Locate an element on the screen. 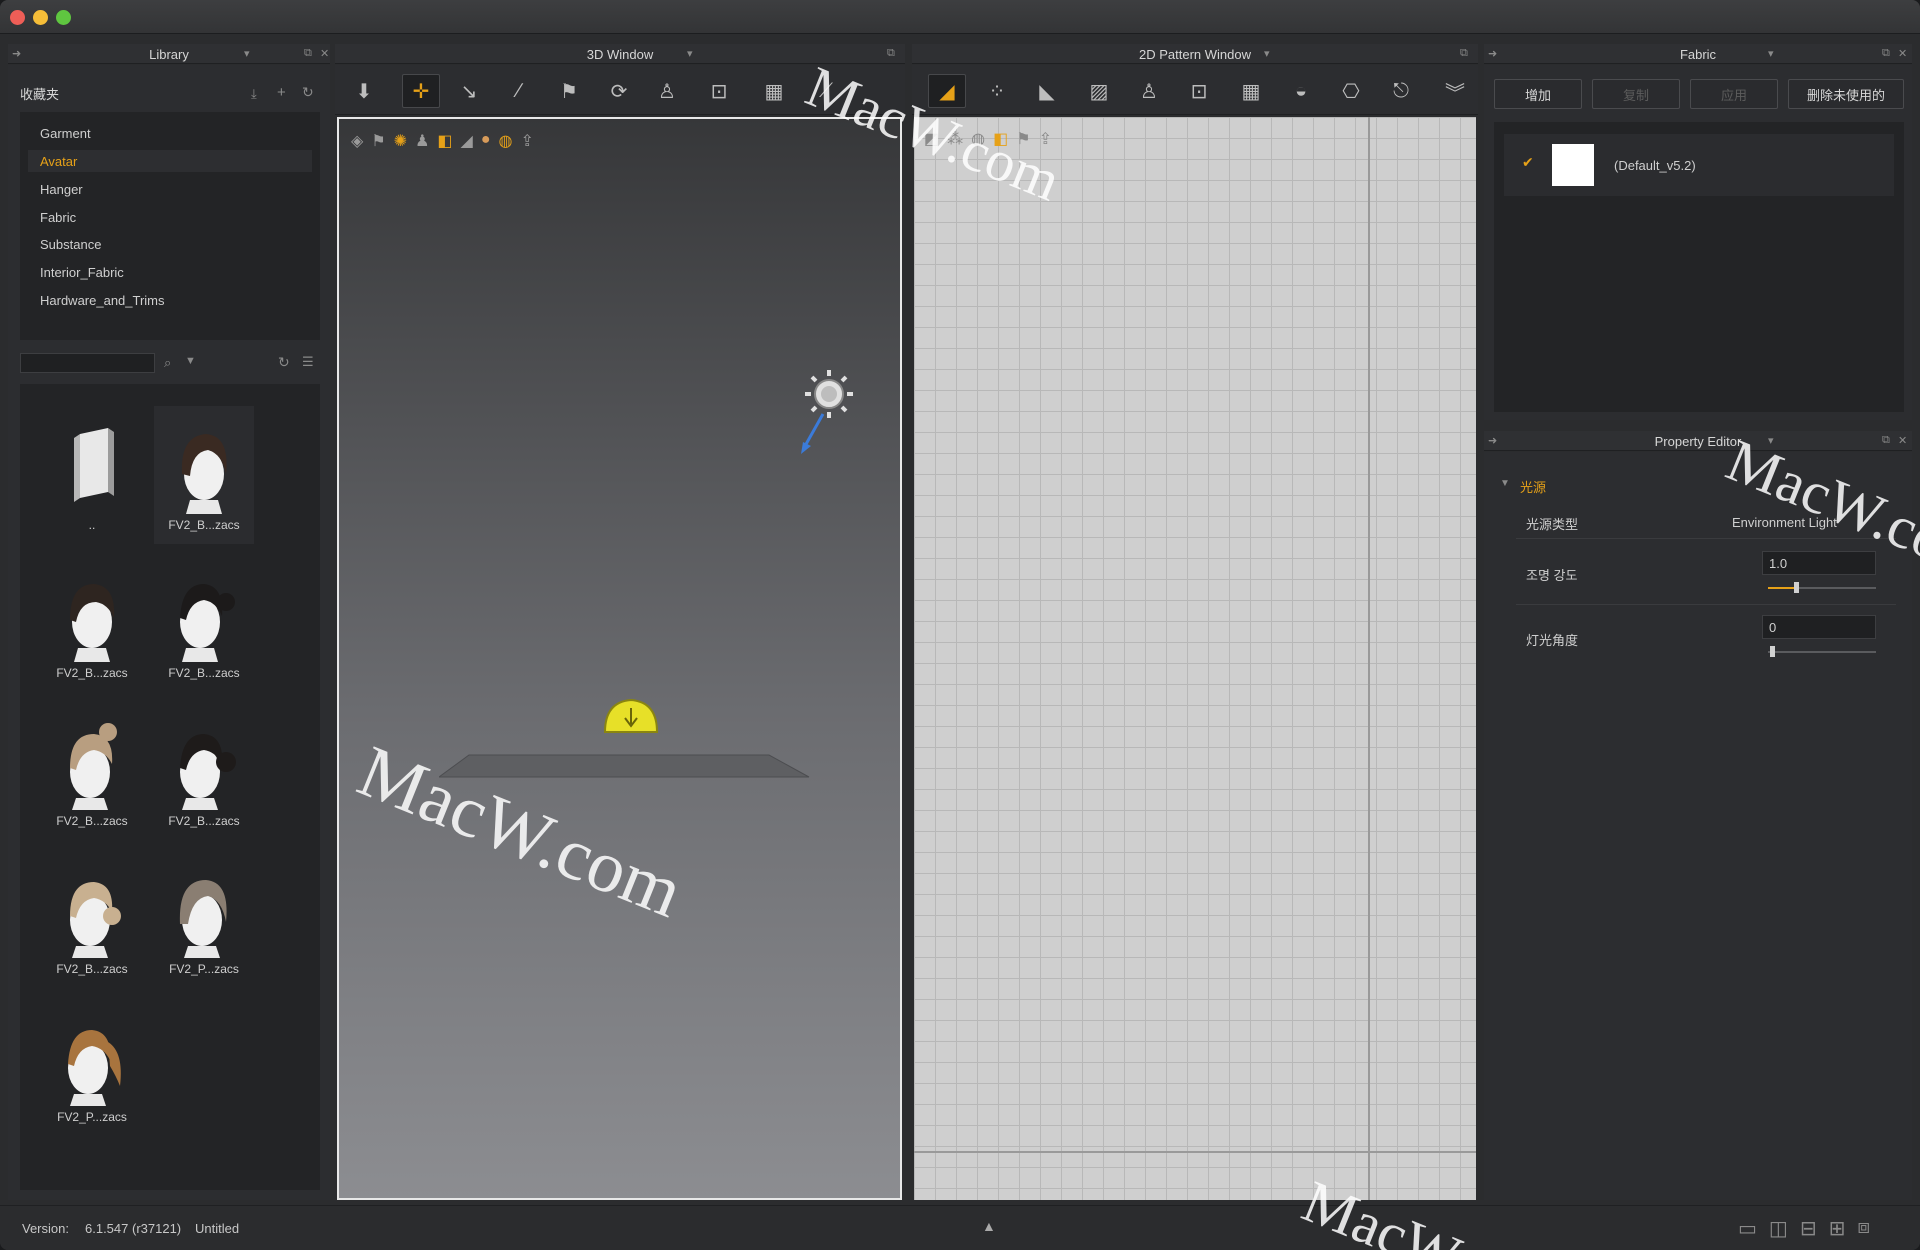 This screenshot has width=1920, height=1250. expand-panel-up-icon: ▲ is located at coordinates (989, 1226).